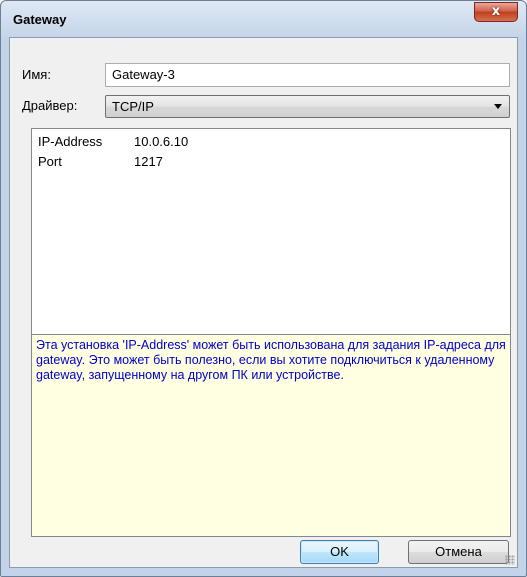 This screenshot has width=527, height=577. I want to click on title-bar: Gateway x, so click(263, 19).